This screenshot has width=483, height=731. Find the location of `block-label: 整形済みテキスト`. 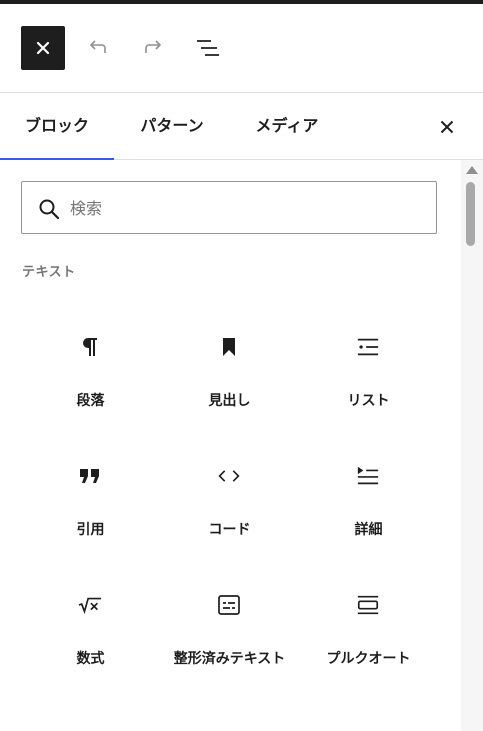

block-label: 整形済みテキスト is located at coordinates (229, 659).